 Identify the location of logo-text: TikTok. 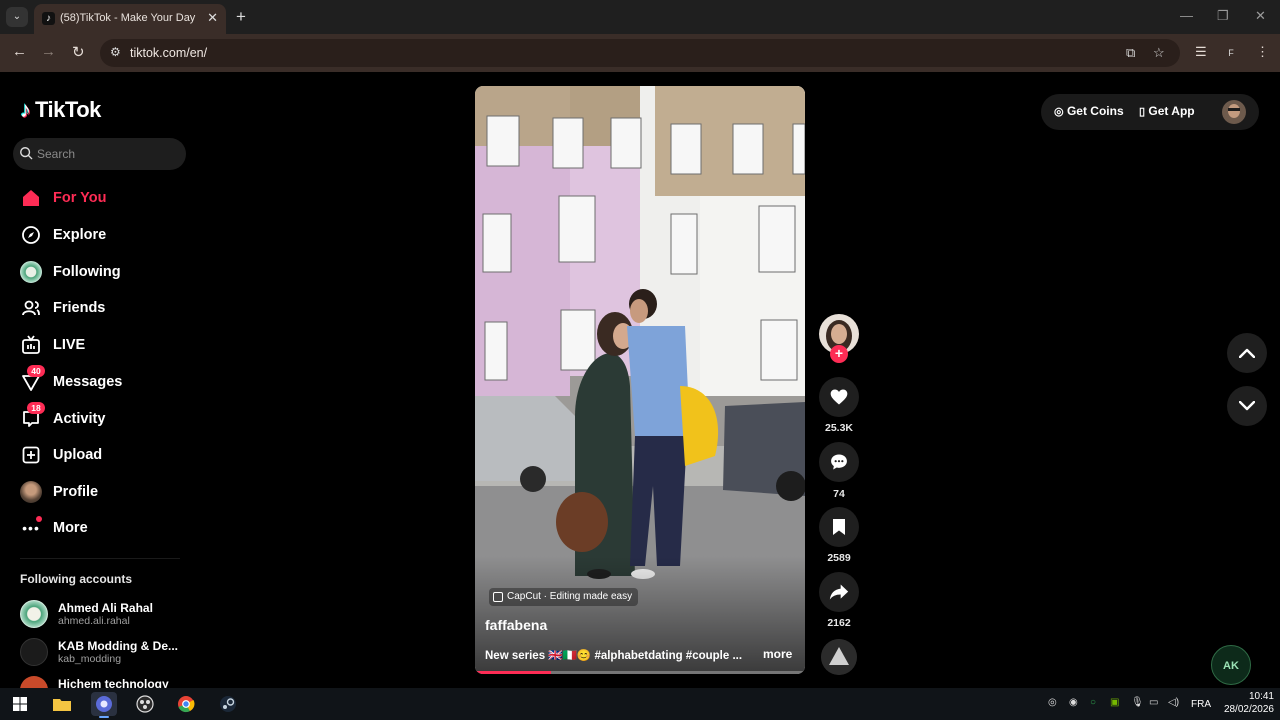
(68, 109).